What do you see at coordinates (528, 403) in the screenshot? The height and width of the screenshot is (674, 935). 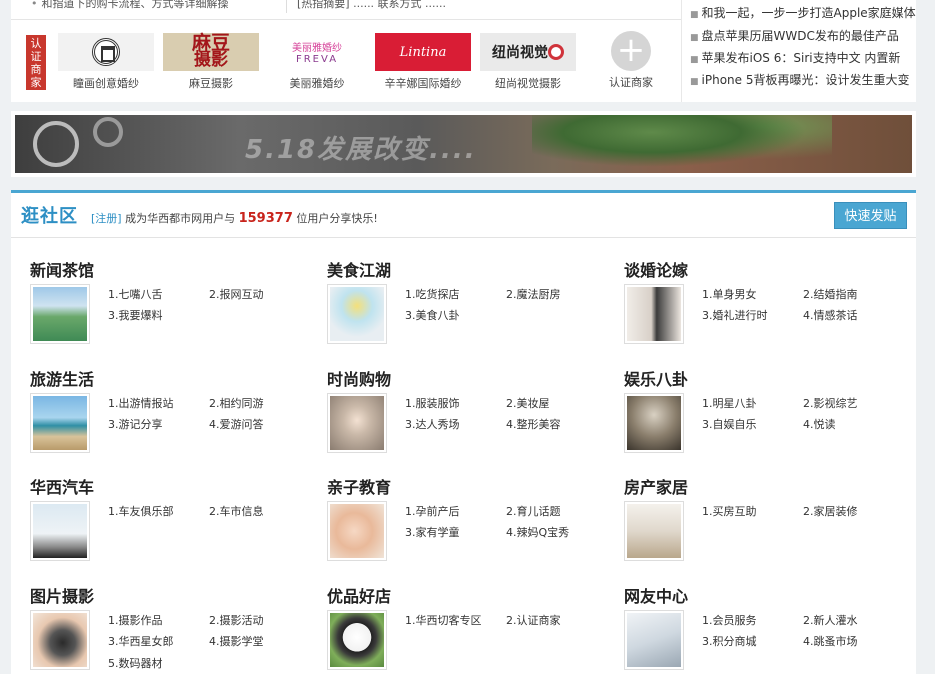 I see `section-link: 2.美妆屋` at bounding box center [528, 403].